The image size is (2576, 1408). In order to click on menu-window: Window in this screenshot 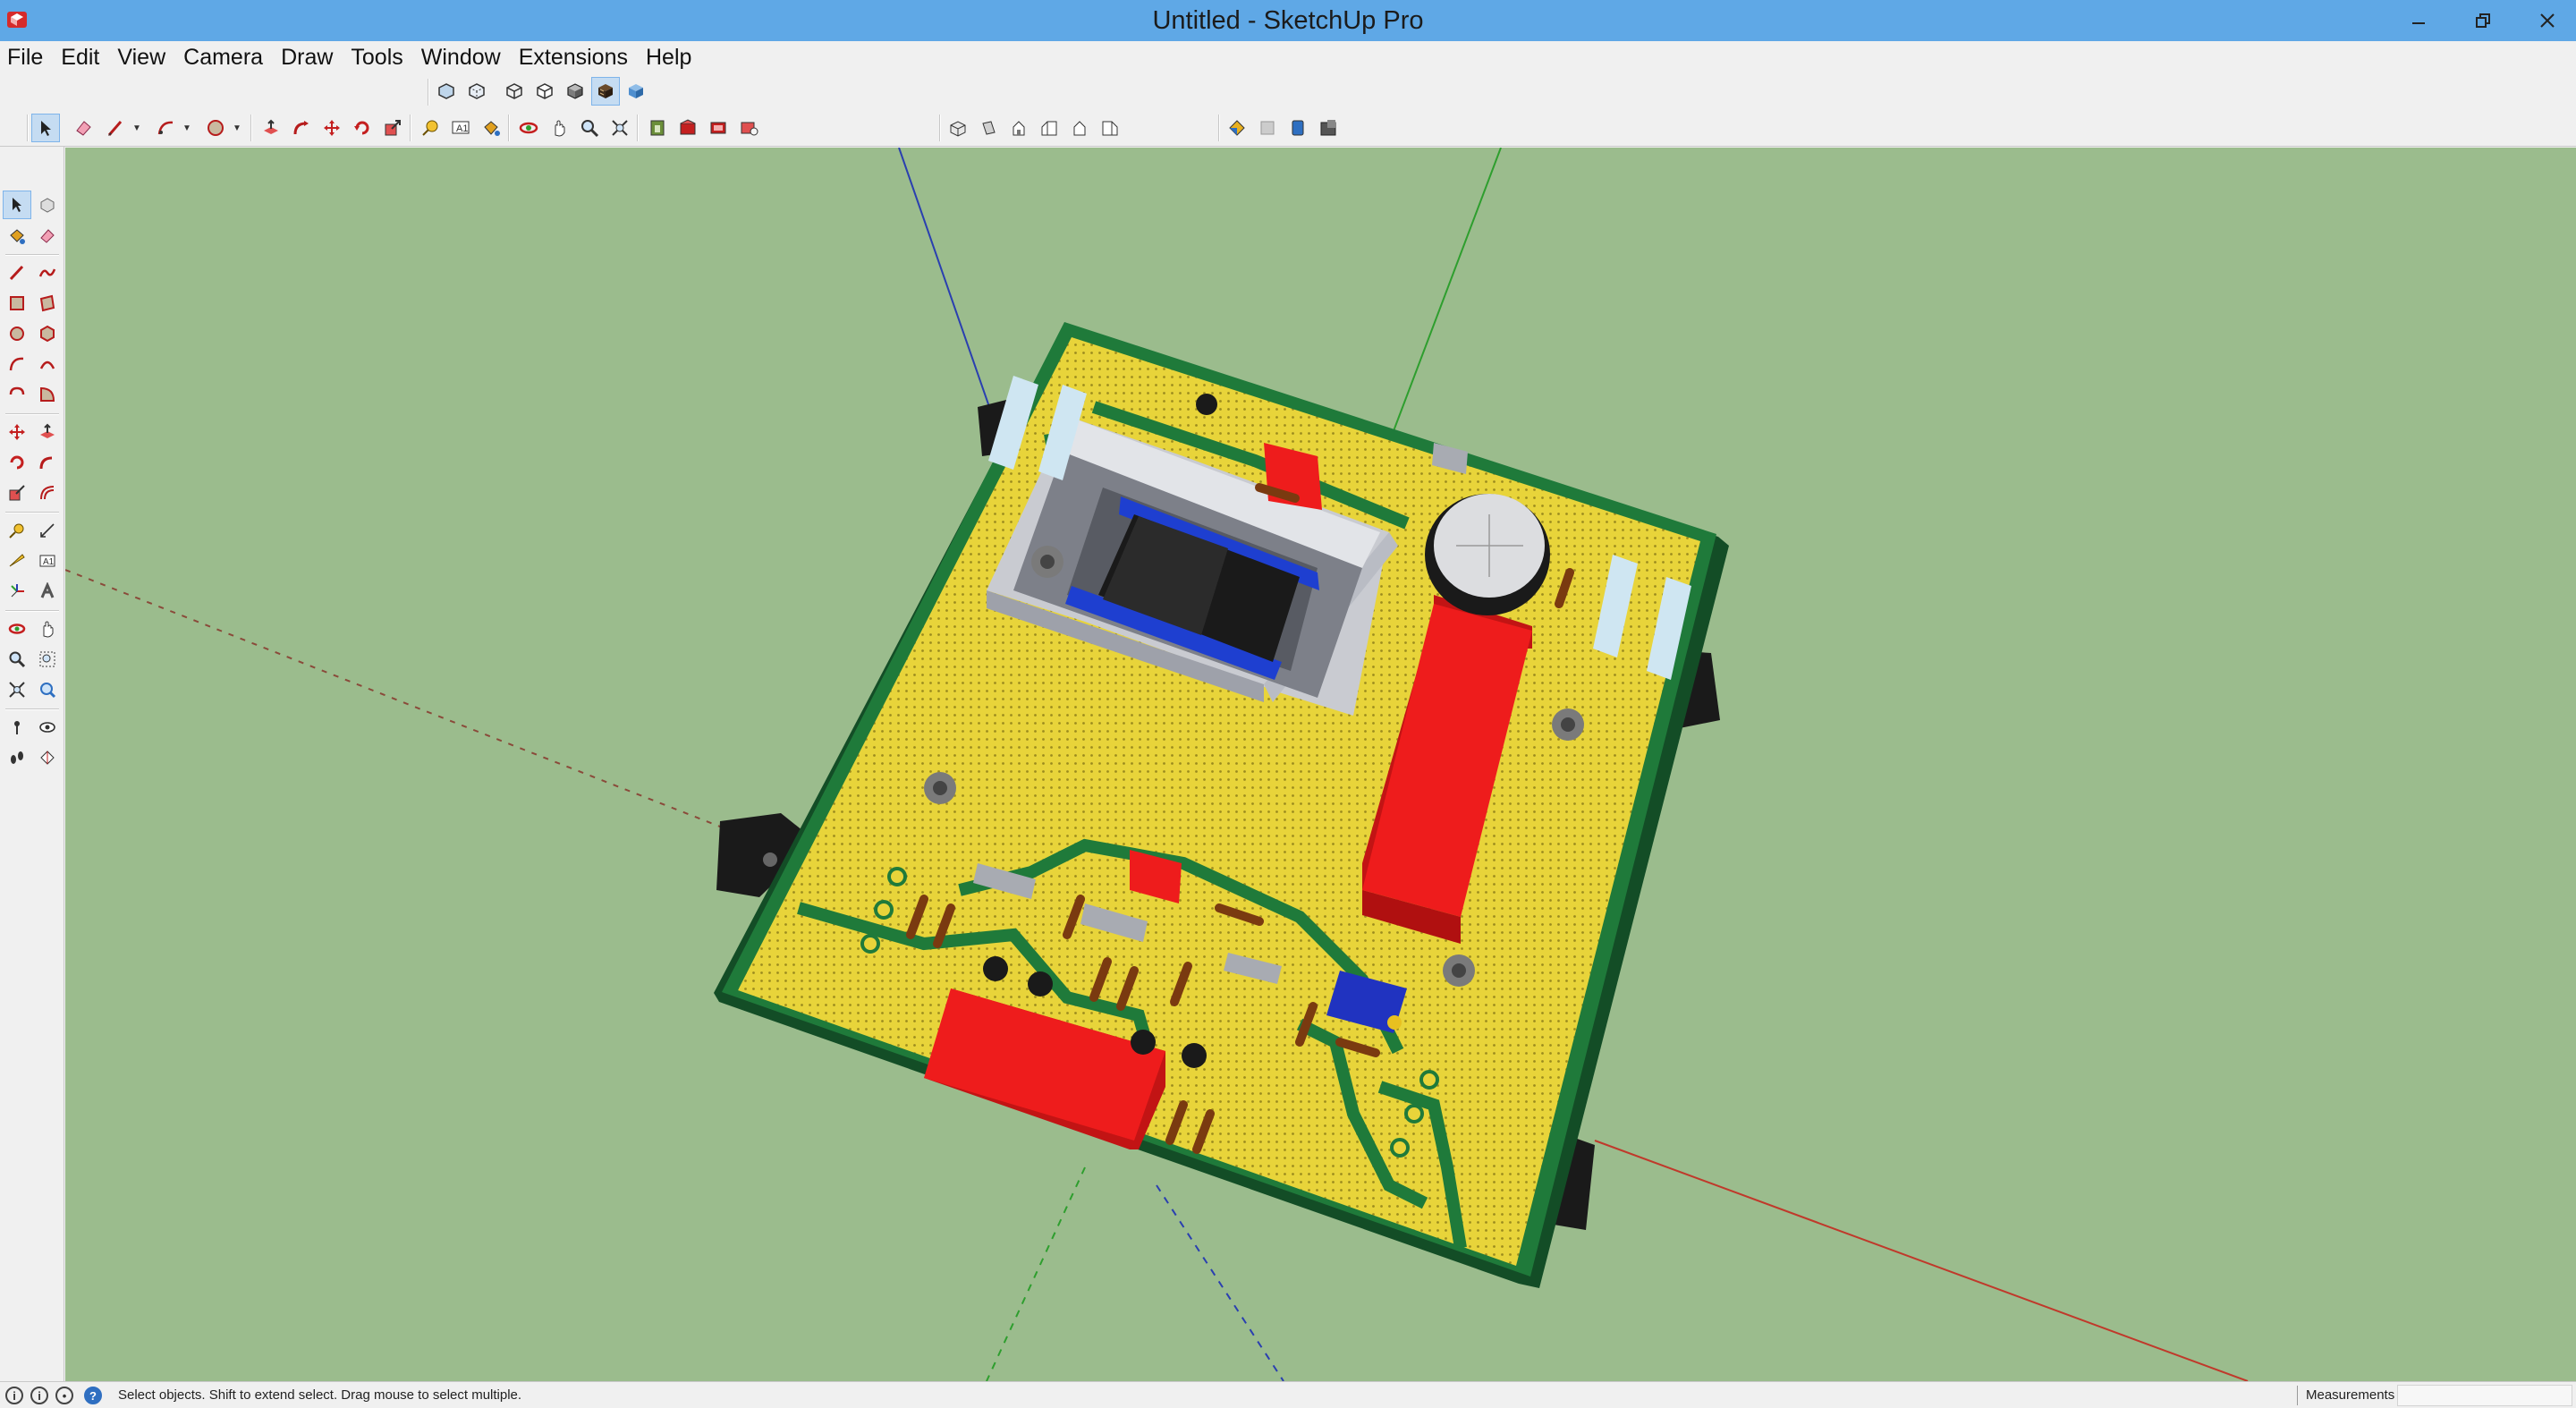, I will do `click(461, 57)`.